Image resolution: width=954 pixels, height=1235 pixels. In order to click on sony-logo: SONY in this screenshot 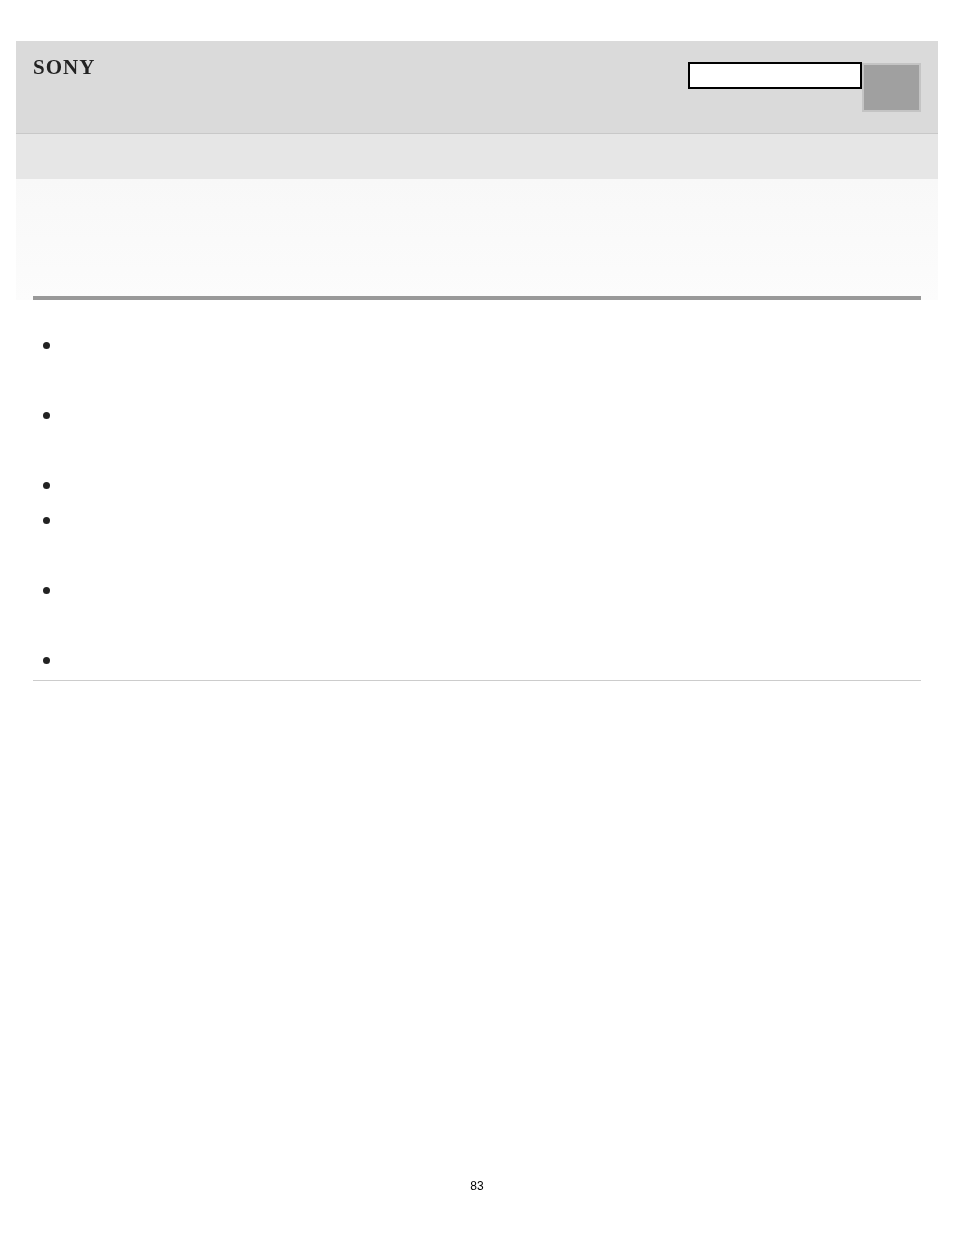, I will do `click(64, 67)`.